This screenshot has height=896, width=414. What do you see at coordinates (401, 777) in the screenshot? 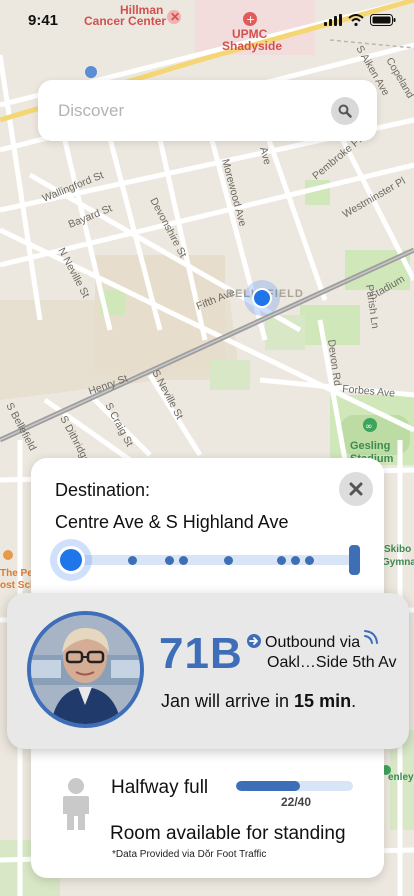
I see `map-edge-label: enley` at bounding box center [401, 777].